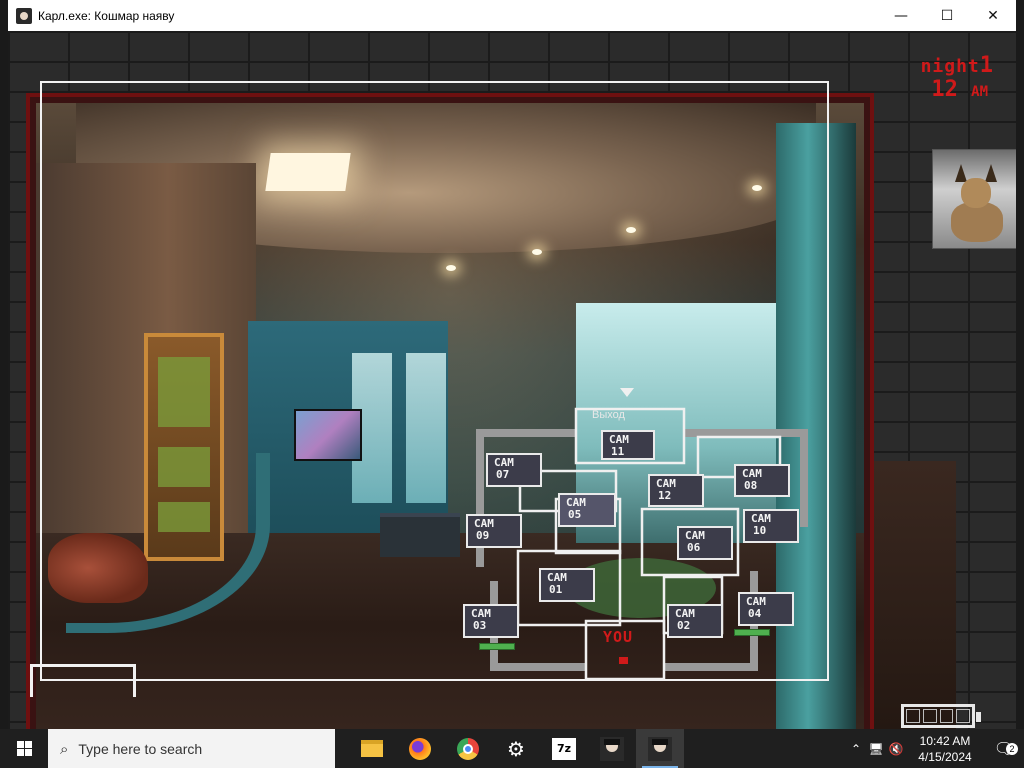 This screenshot has height=768, width=1024. Describe the element at coordinates (705, 543) in the screenshot. I see `cam-06-button: CAM 06` at that location.